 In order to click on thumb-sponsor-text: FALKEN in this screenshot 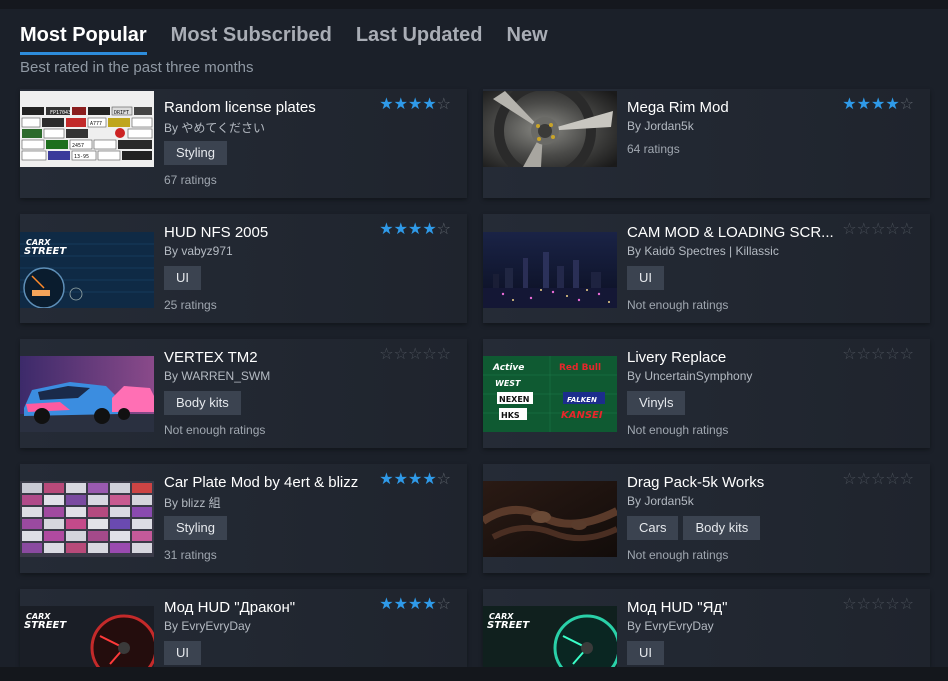, I will do `click(582, 400)`.